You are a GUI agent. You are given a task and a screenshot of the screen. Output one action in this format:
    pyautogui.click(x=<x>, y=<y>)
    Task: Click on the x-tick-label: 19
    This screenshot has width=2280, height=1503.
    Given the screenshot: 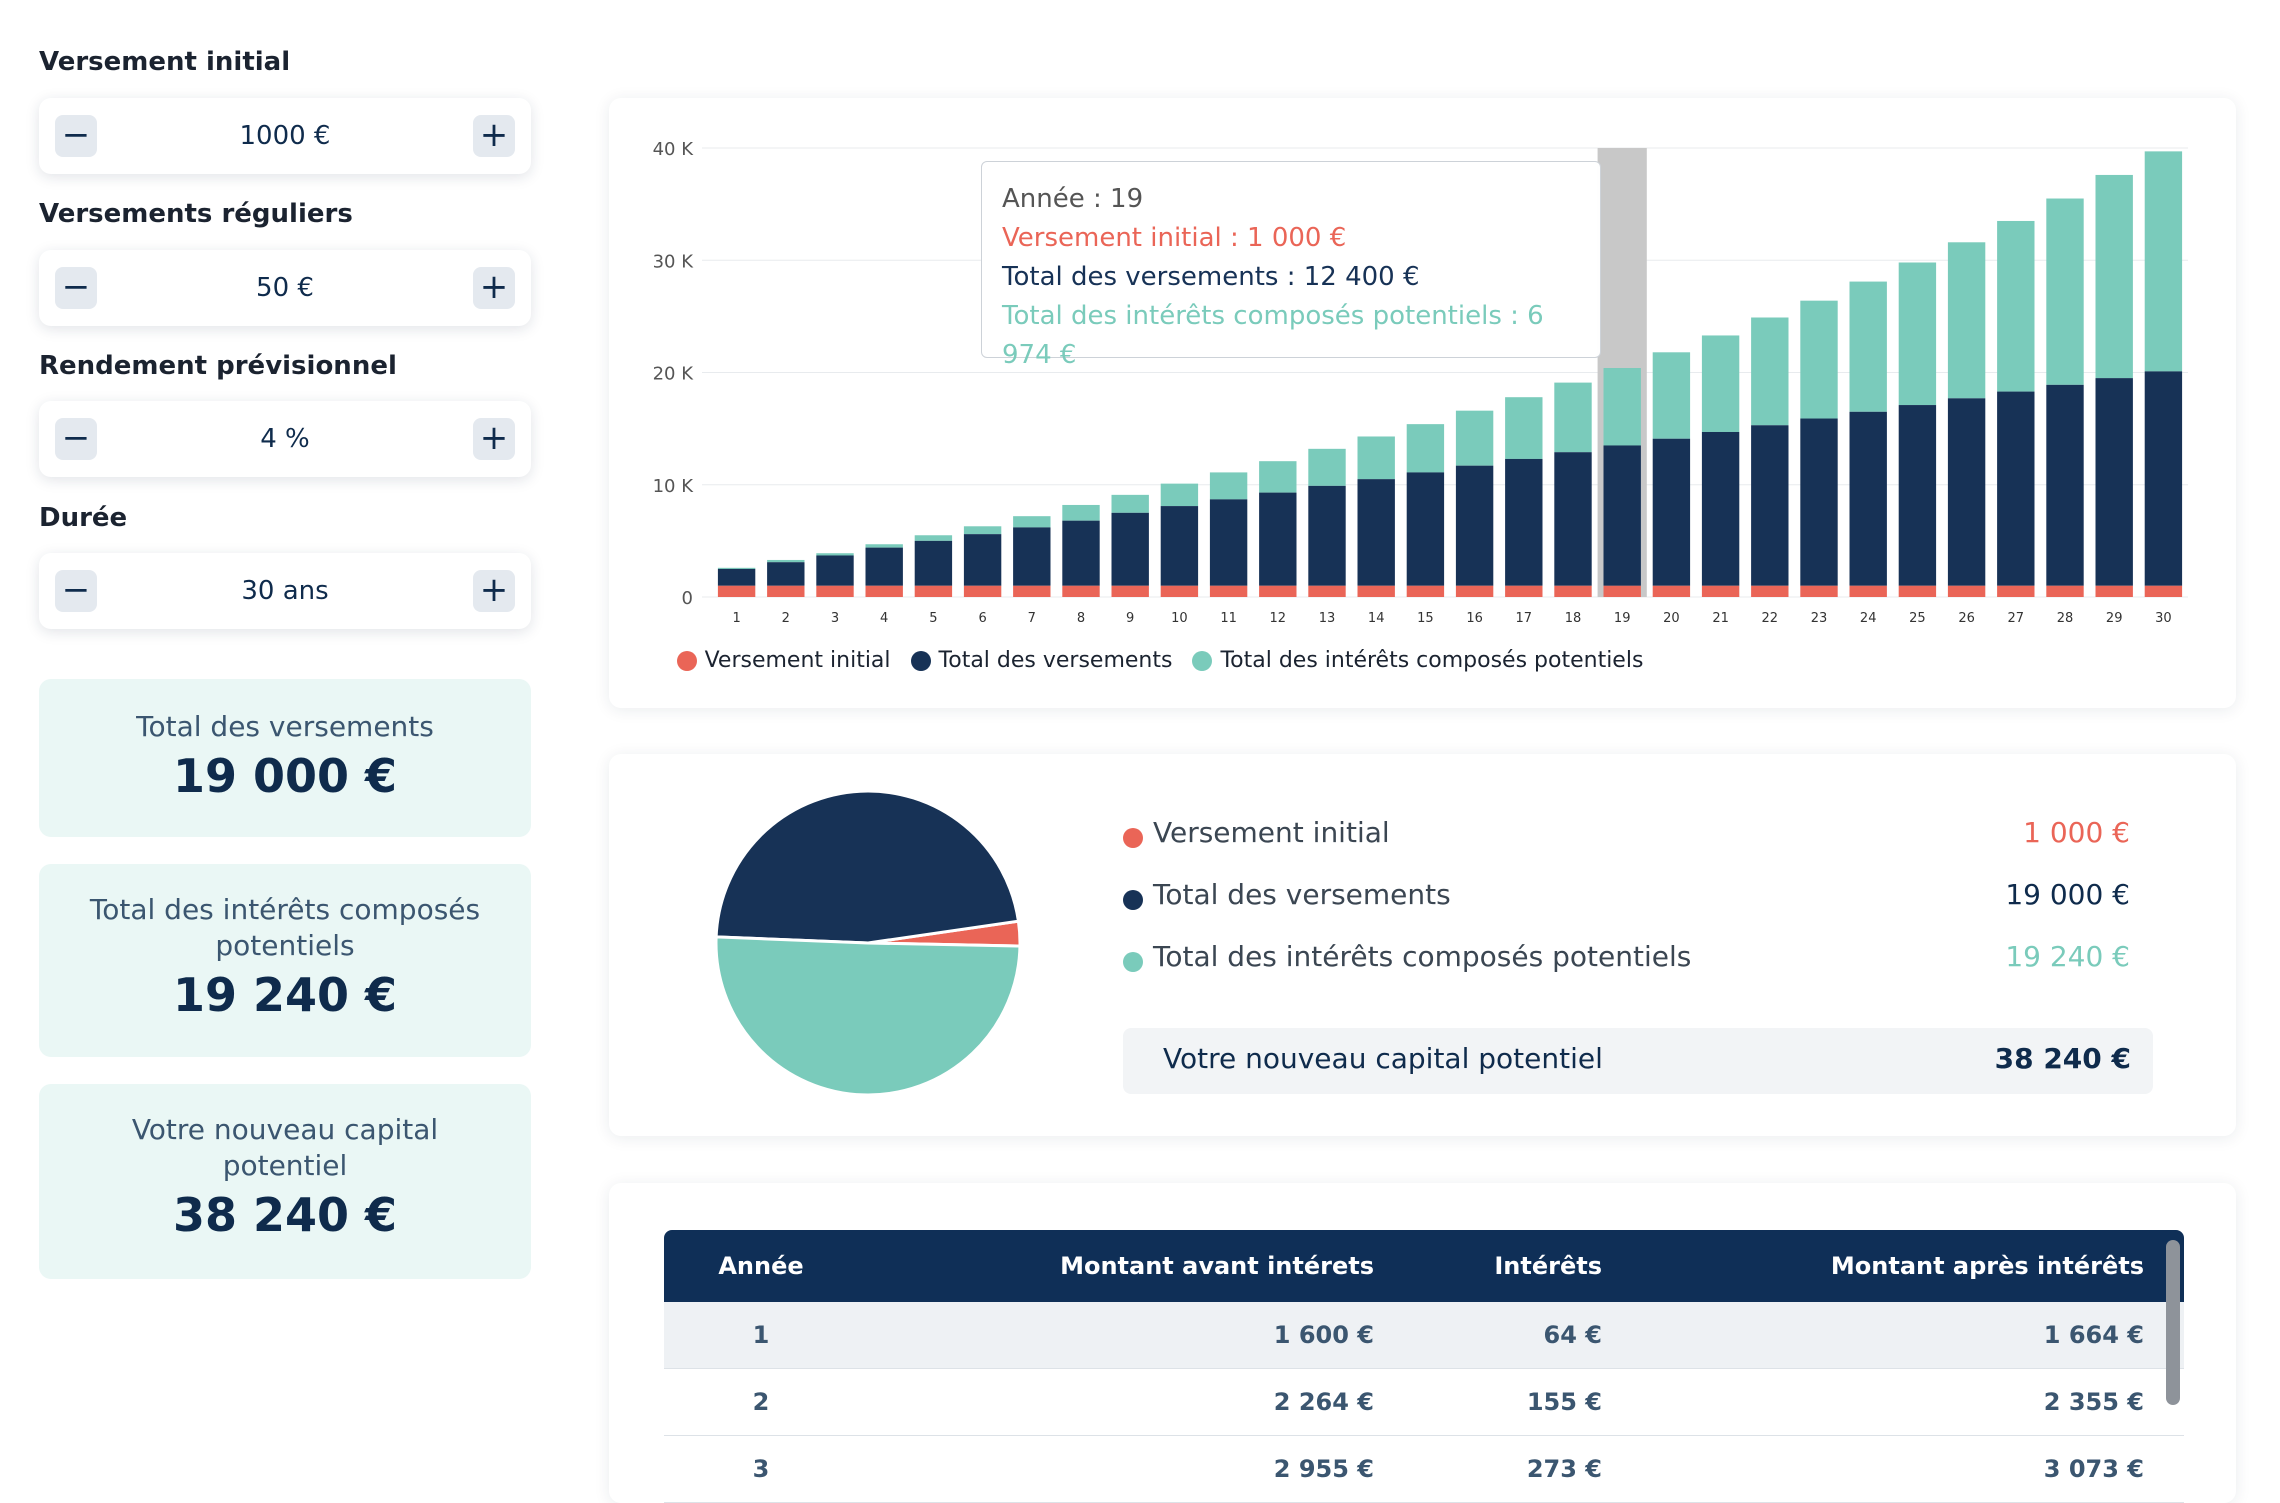 What is the action you would take?
    pyautogui.click(x=1622, y=618)
    